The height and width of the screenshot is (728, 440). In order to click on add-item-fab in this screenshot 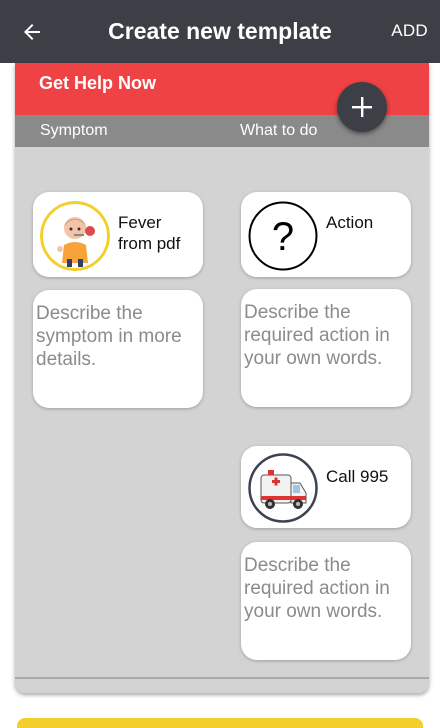, I will do `click(362, 107)`.